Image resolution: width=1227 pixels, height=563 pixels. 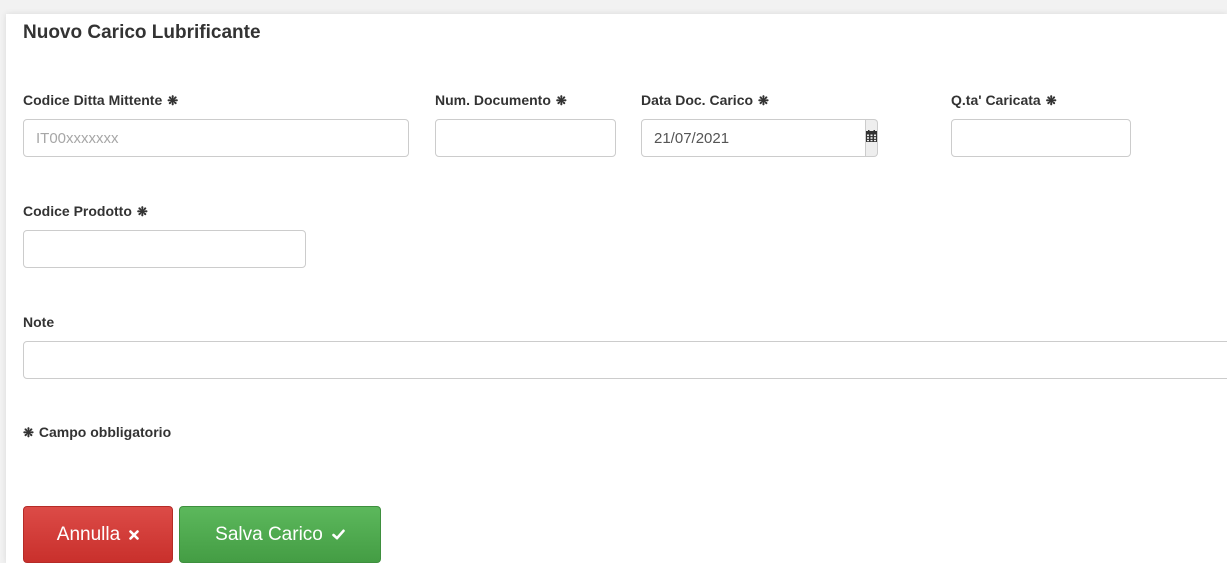 I want to click on codice-prodotto-label: Codice Prodotto ❋, so click(x=85, y=211).